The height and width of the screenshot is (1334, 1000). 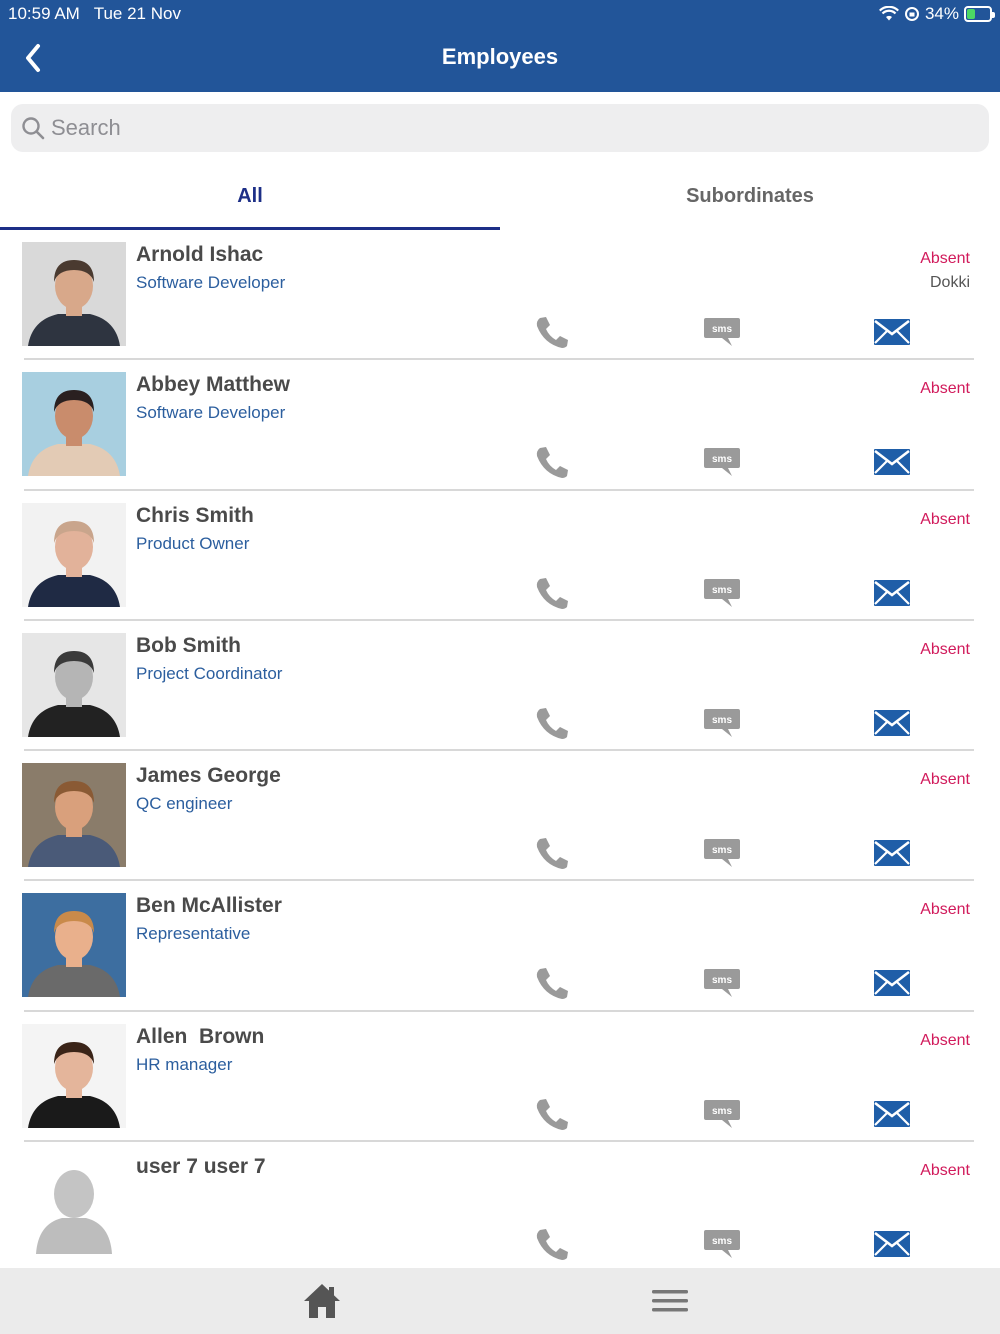 I want to click on status-indicators: 34%, so click(x=936, y=14).